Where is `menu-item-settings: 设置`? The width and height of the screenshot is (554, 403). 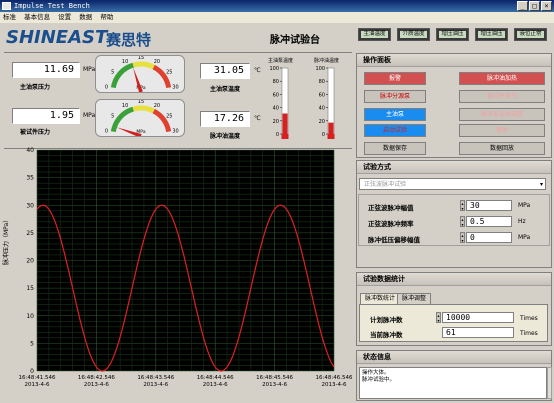 menu-item-settings: 设置 is located at coordinates (64, 17).